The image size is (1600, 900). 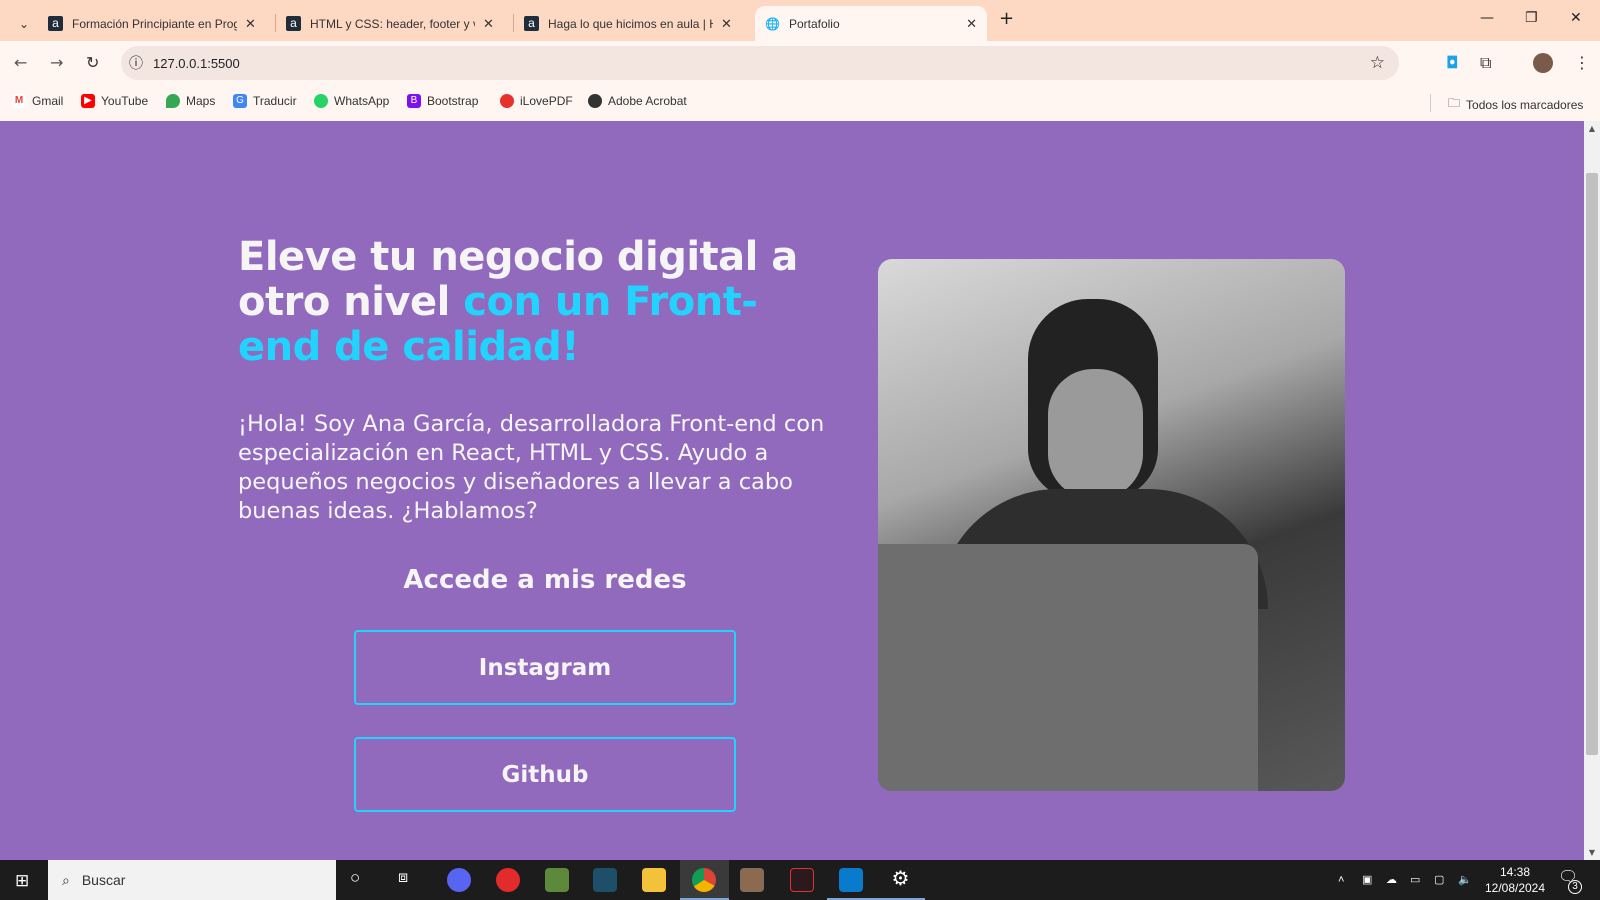 I want to click on menu-kebab-icon: ⋮, so click(x=1582, y=62).